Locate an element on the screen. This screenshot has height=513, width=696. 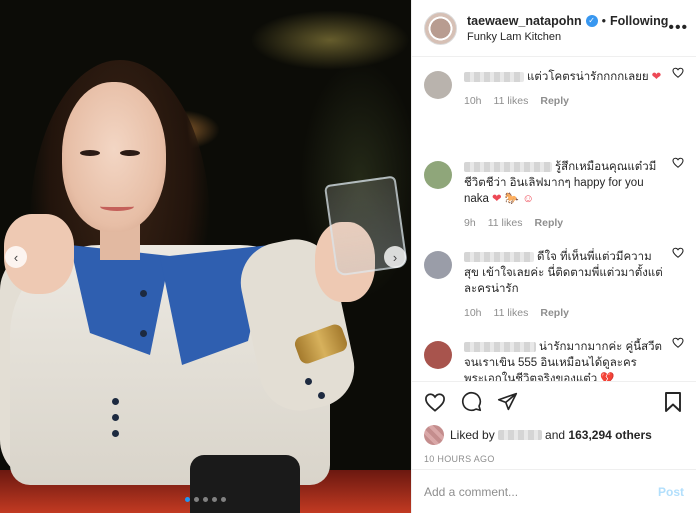
comment-input is located at coordinates (541, 491).